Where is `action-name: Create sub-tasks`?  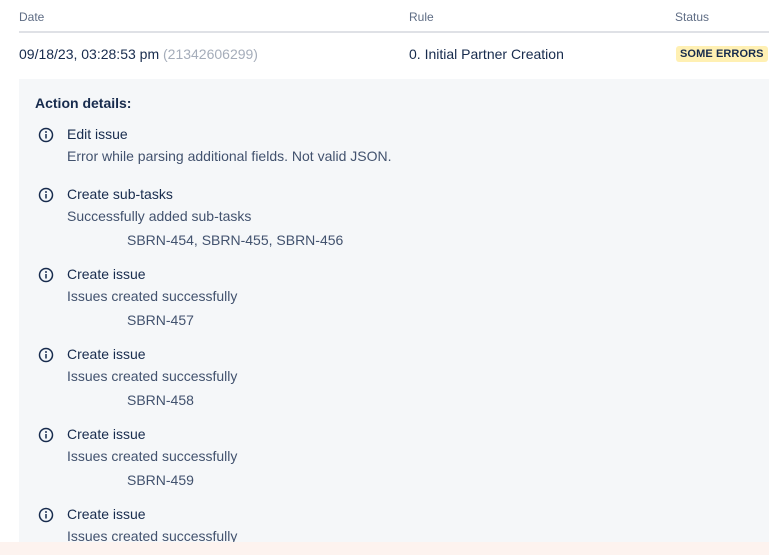
action-name: Create sub-tasks is located at coordinates (120, 194).